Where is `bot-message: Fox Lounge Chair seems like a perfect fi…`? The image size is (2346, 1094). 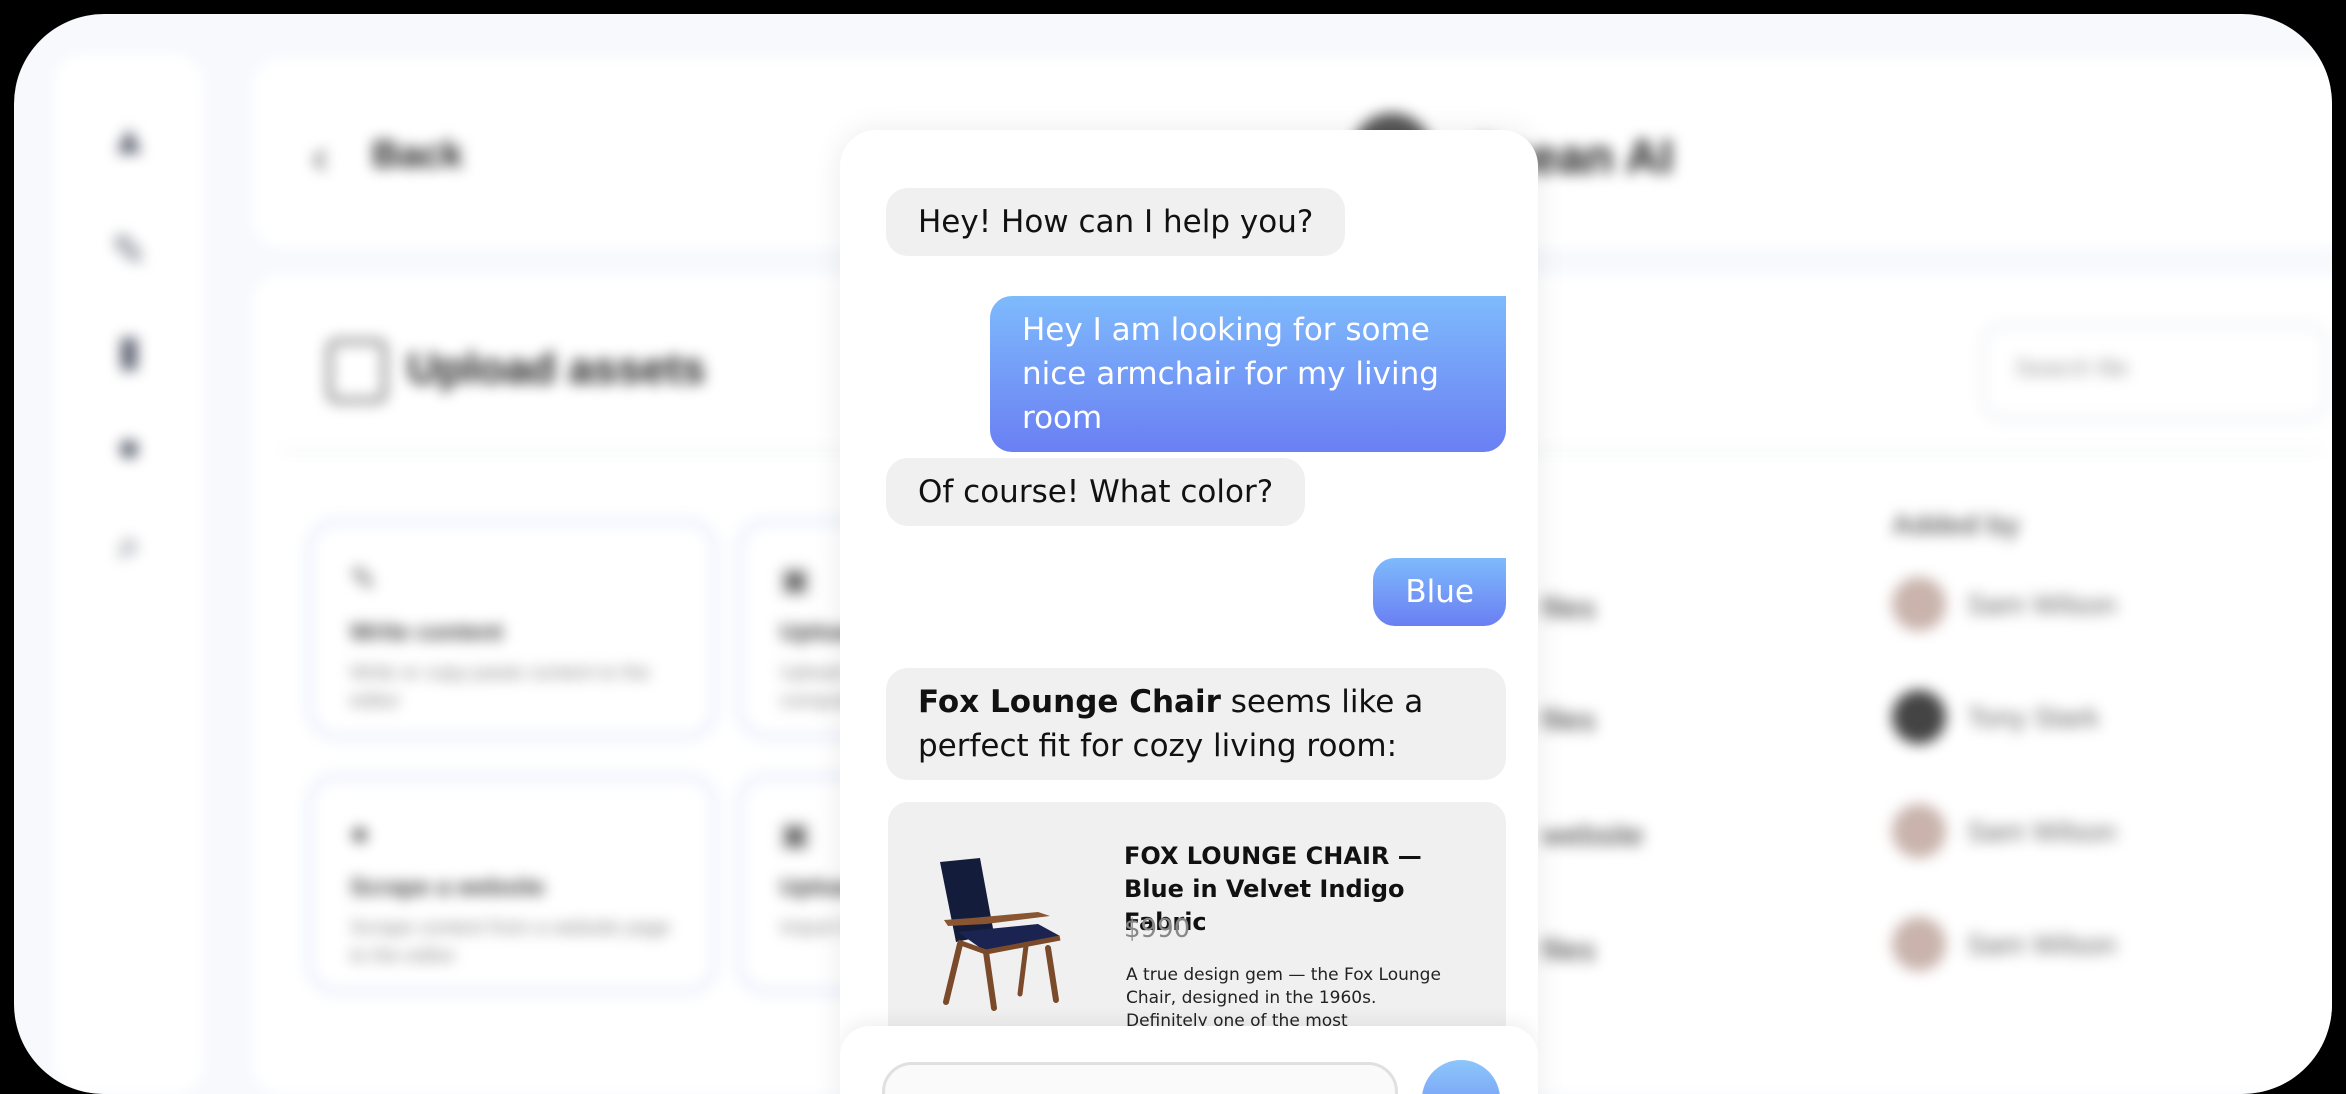
bot-message: Fox Lounge Chair seems like a perfect fi… is located at coordinates (1196, 724).